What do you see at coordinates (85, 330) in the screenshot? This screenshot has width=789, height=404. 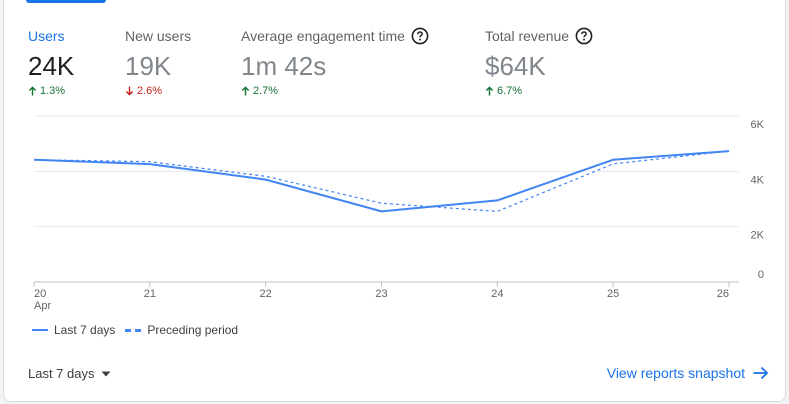 I see `legend-label: Last 7 days` at bounding box center [85, 330].